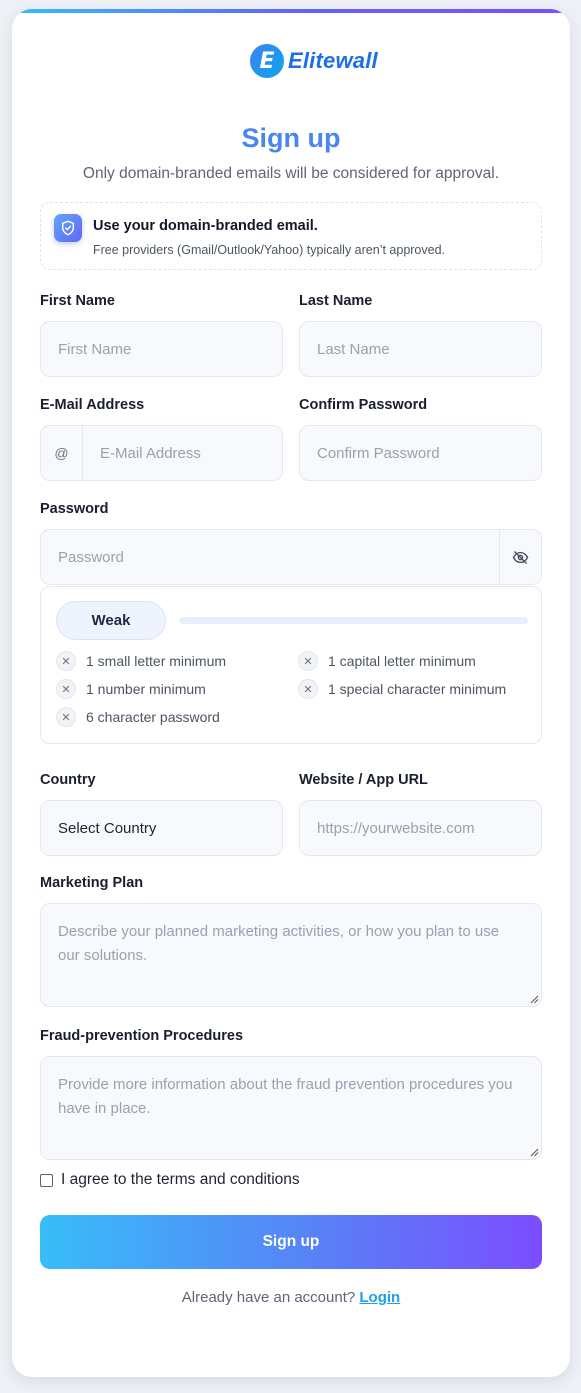 The width and height of the screenshot is (581, 1393). Describe the element at coordinates (291, 557) in the screenshot. I see `password-input: Password` at that location.